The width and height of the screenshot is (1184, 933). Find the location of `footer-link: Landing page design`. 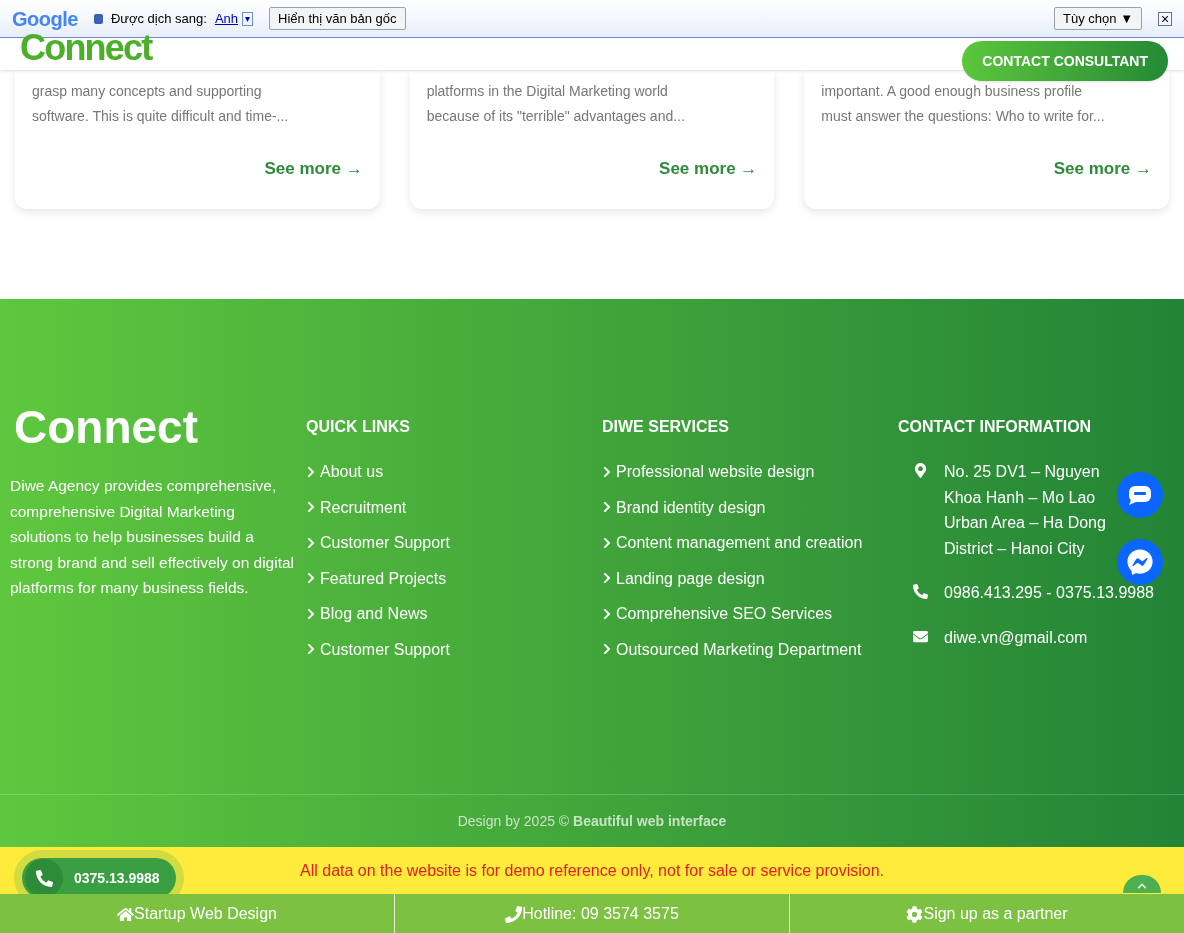

footer-link: Landing page design is located at coordinates (738, 578).